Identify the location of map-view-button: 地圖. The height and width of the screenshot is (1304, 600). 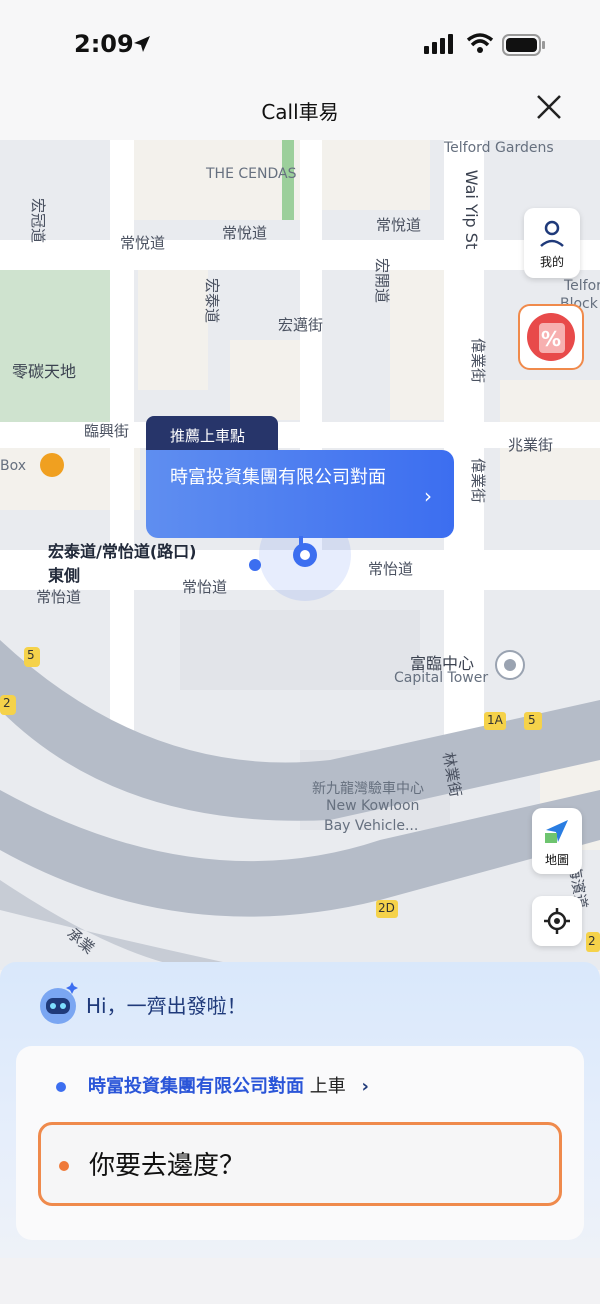
(557, 841).